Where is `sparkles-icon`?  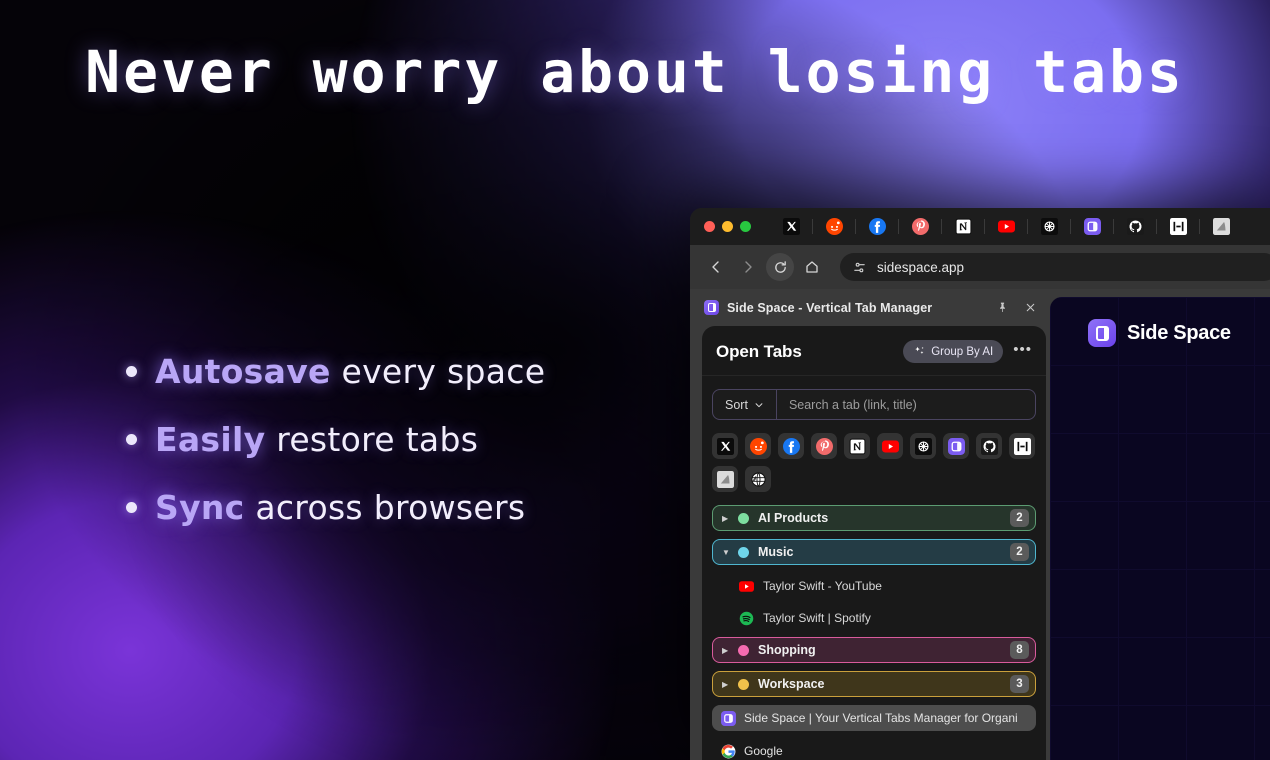 sparkles-icon is located at coordinates (919, 351).